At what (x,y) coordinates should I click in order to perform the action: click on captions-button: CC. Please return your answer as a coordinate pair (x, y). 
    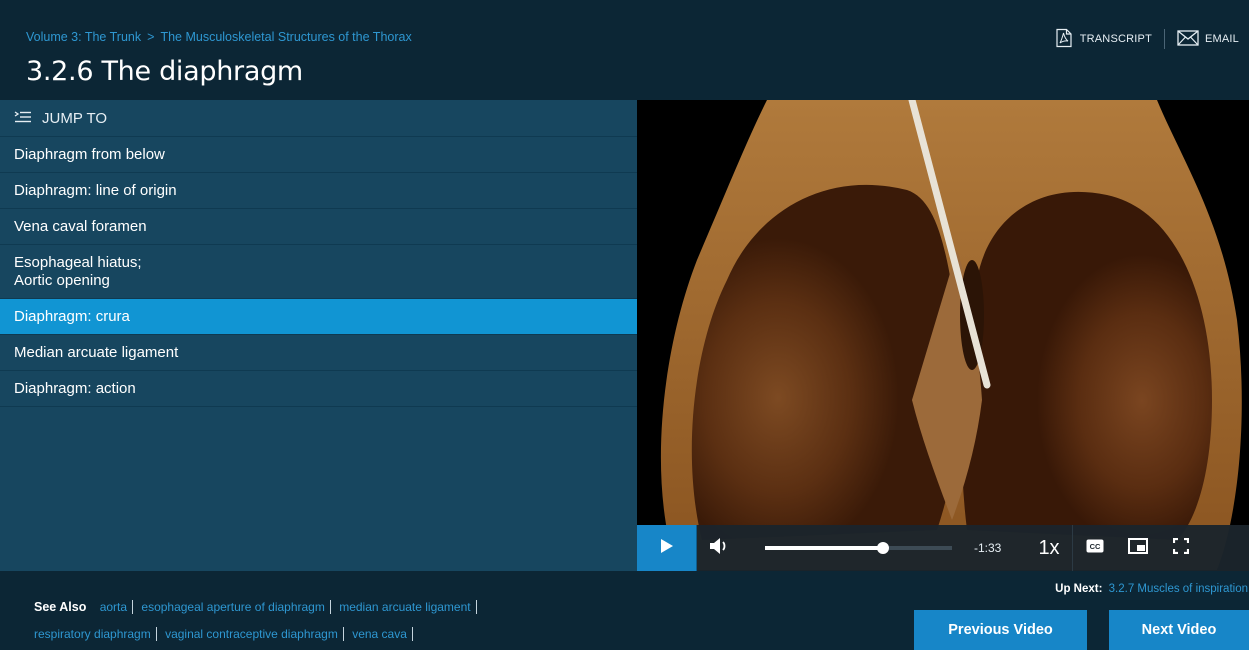
    Looking at the image, I should click on (1094, 548).